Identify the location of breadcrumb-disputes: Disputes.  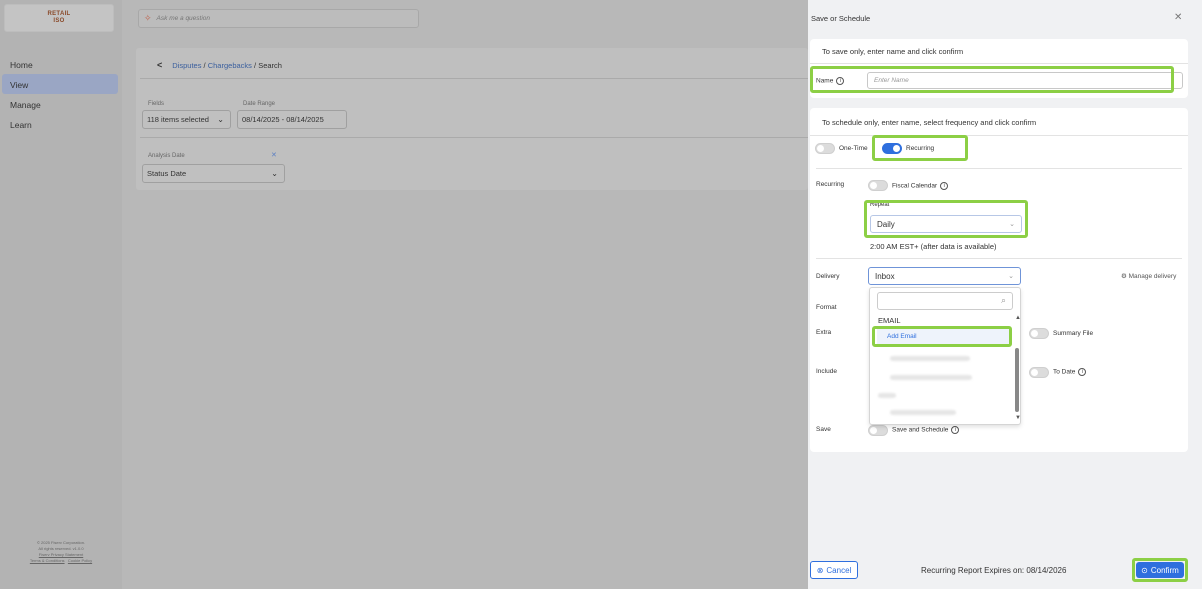
(186, 65).